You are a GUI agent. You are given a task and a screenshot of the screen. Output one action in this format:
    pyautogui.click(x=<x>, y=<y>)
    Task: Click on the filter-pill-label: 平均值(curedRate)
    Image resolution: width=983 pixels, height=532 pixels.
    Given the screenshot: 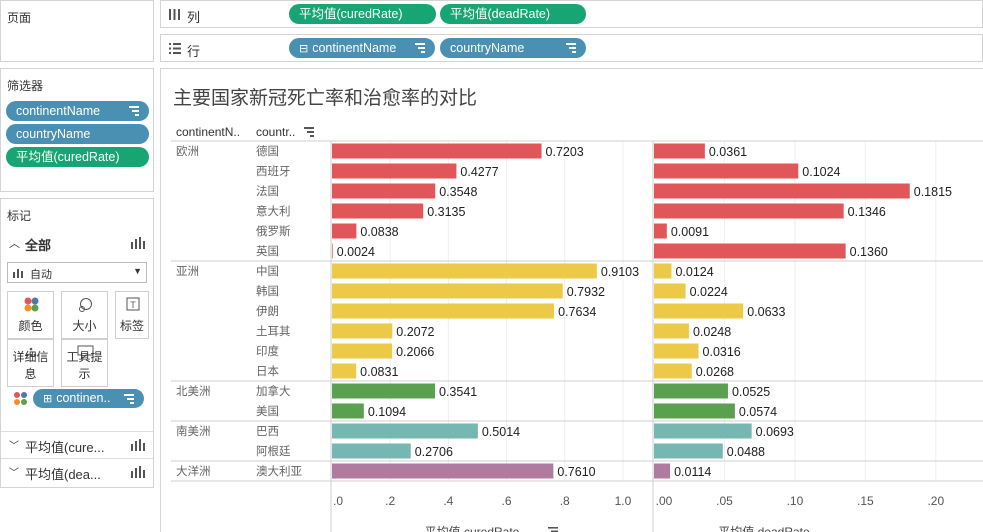 What is the action you would take?
    pyautogui.click(x=68, y=157)
    